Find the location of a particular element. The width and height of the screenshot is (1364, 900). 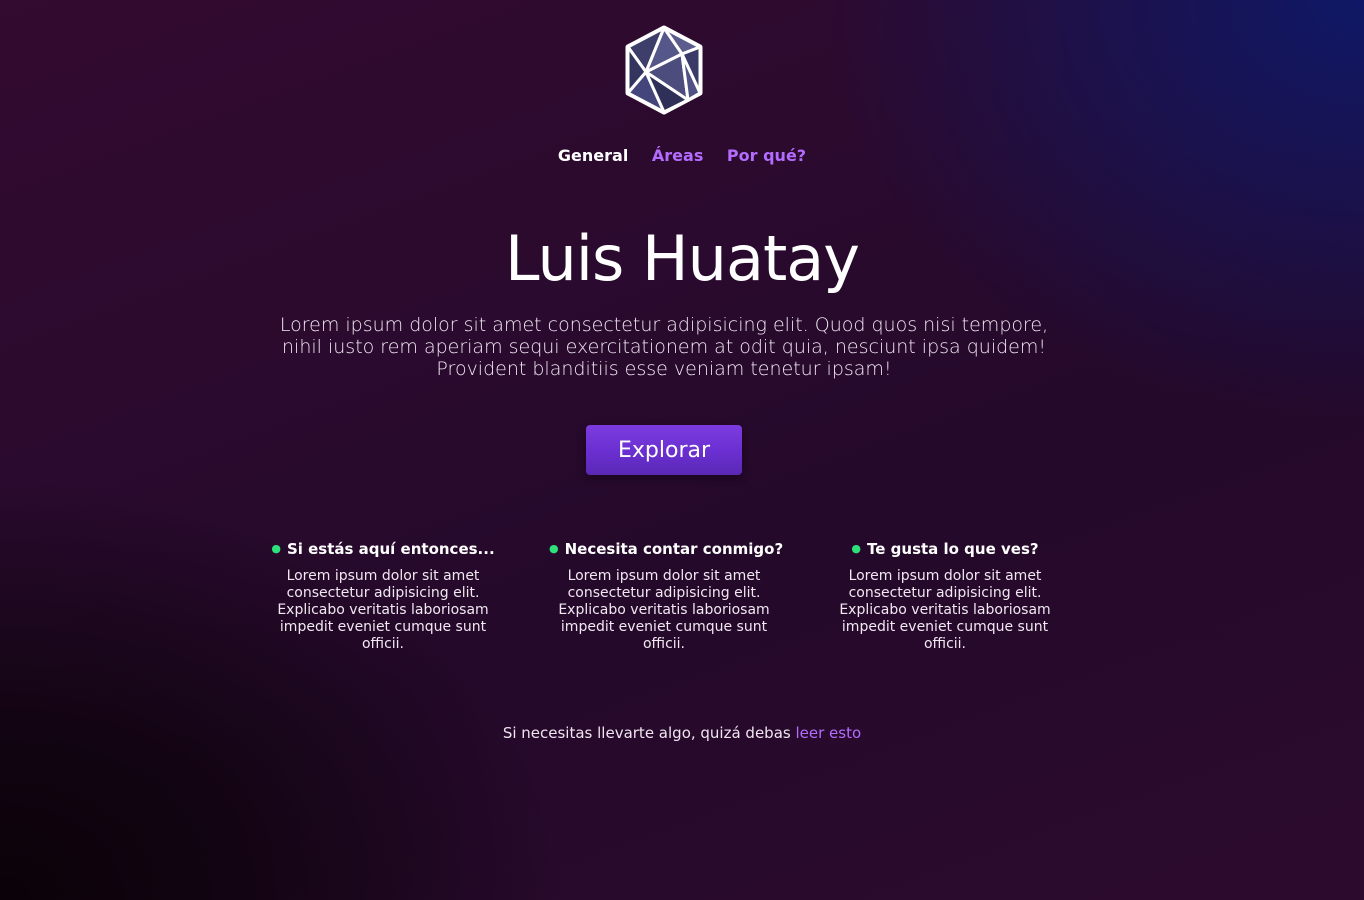

main-nav: General Áreas Por qué? is located at coordinates (682, 155).